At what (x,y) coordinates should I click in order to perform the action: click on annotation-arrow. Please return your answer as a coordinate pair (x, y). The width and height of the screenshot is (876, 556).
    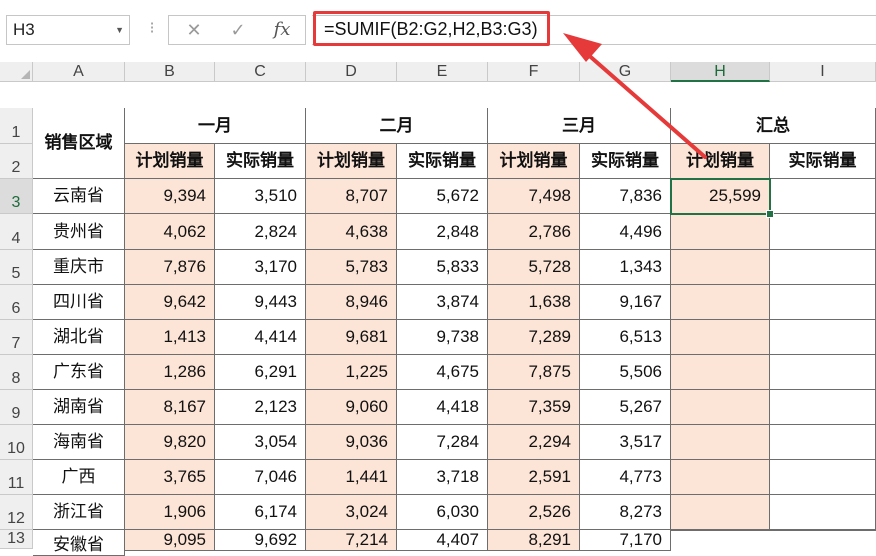
    Looking at the image, I should click on (635, 96).